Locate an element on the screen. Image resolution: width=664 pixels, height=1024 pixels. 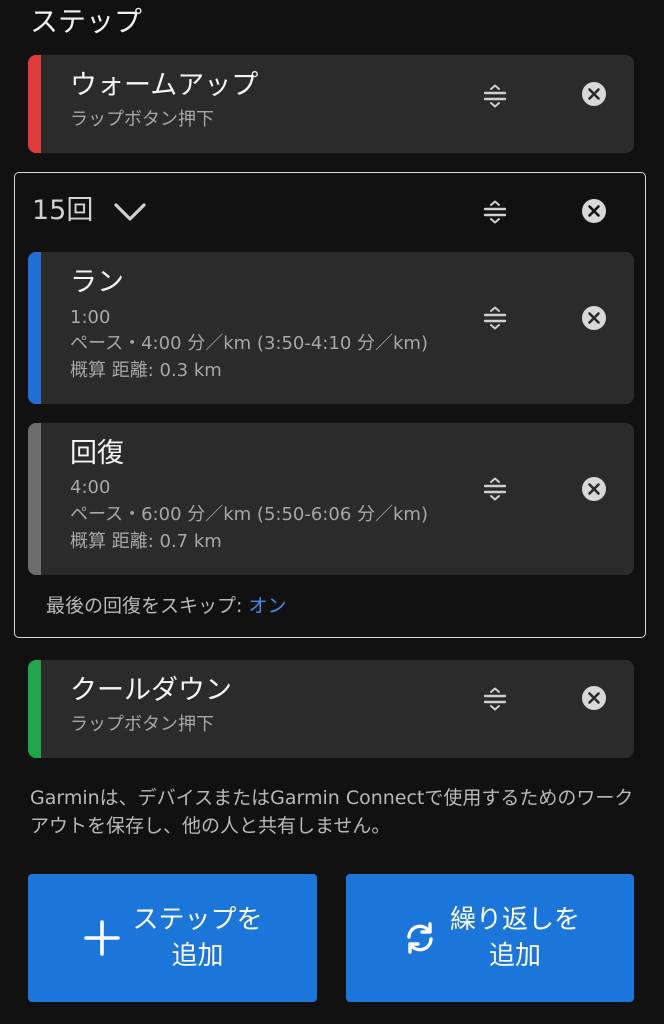
step-title: ウォームアップ is located at coordinates (164, 85).